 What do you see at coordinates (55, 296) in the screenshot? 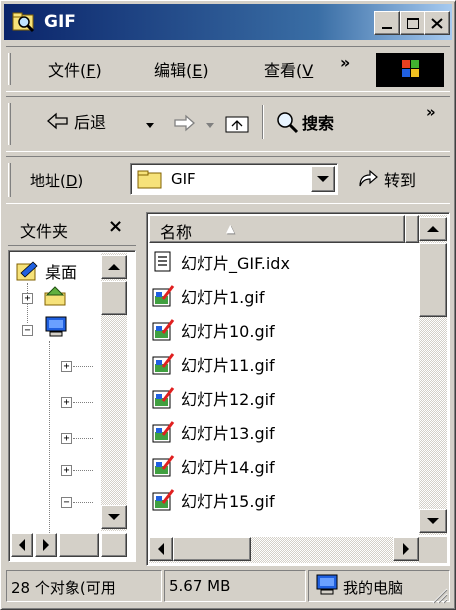
I see `network-folder-icon` at bounding box center [55, 296].